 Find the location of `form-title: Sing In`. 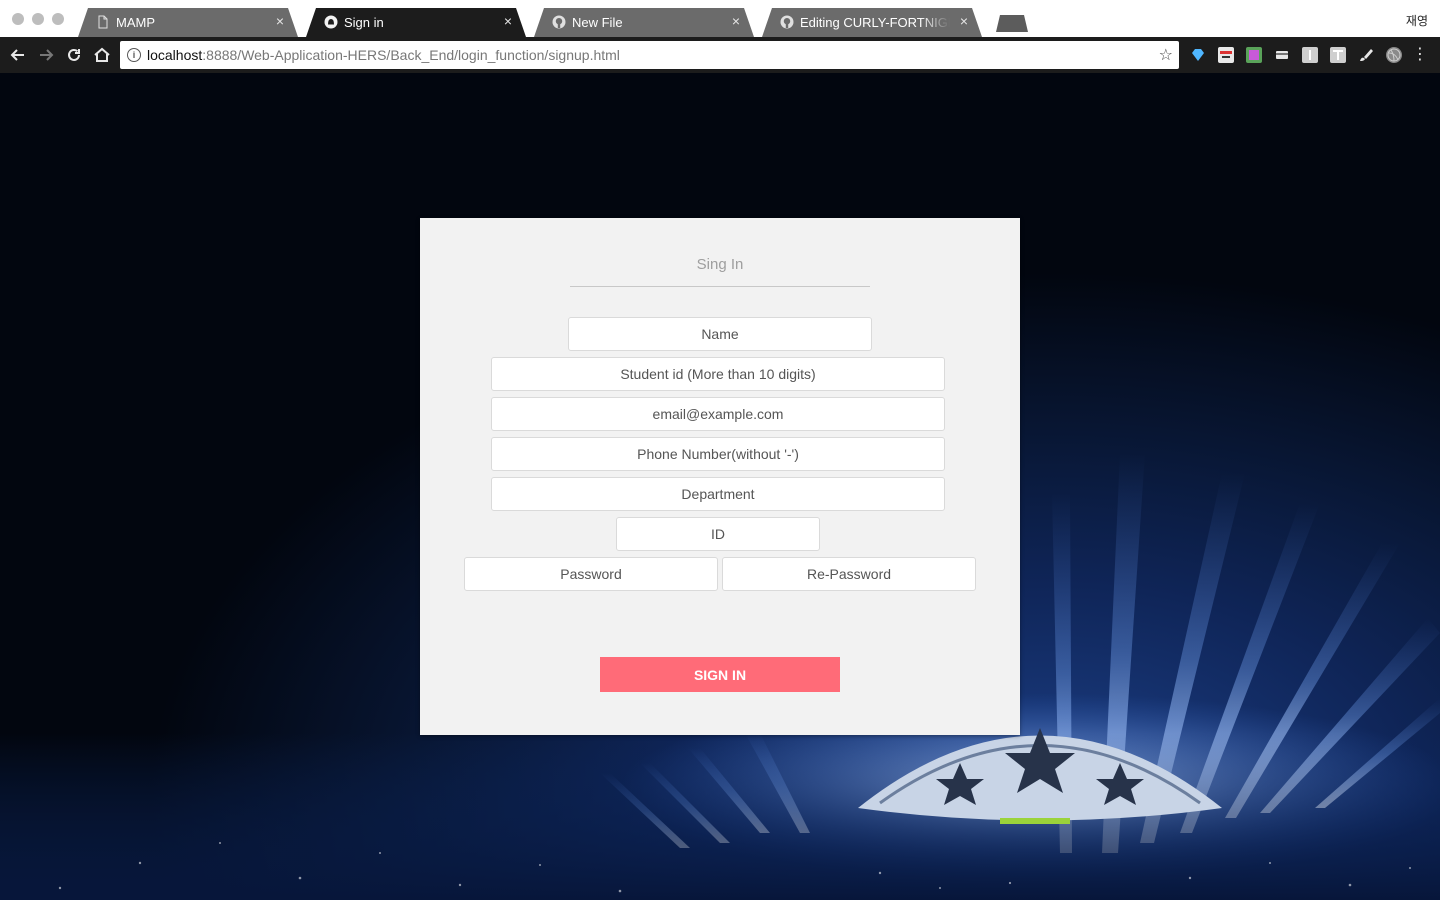

form-title: Sing In is located at coordinates (720, 264).